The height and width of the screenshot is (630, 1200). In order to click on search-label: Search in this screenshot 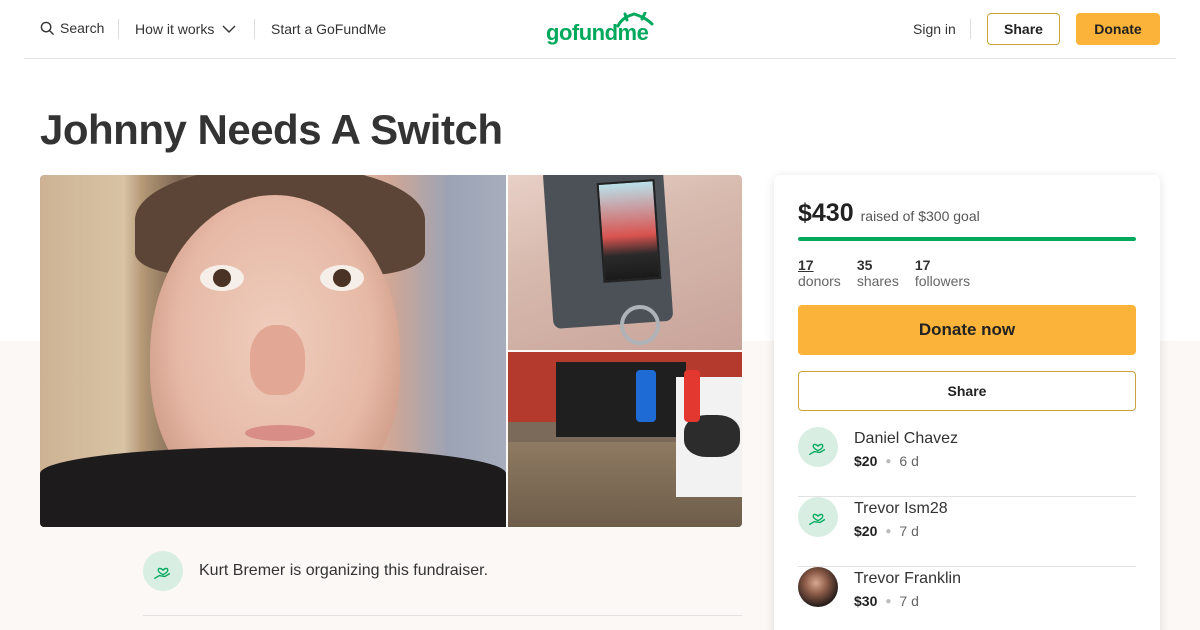, I will do `click(82, 28)`.